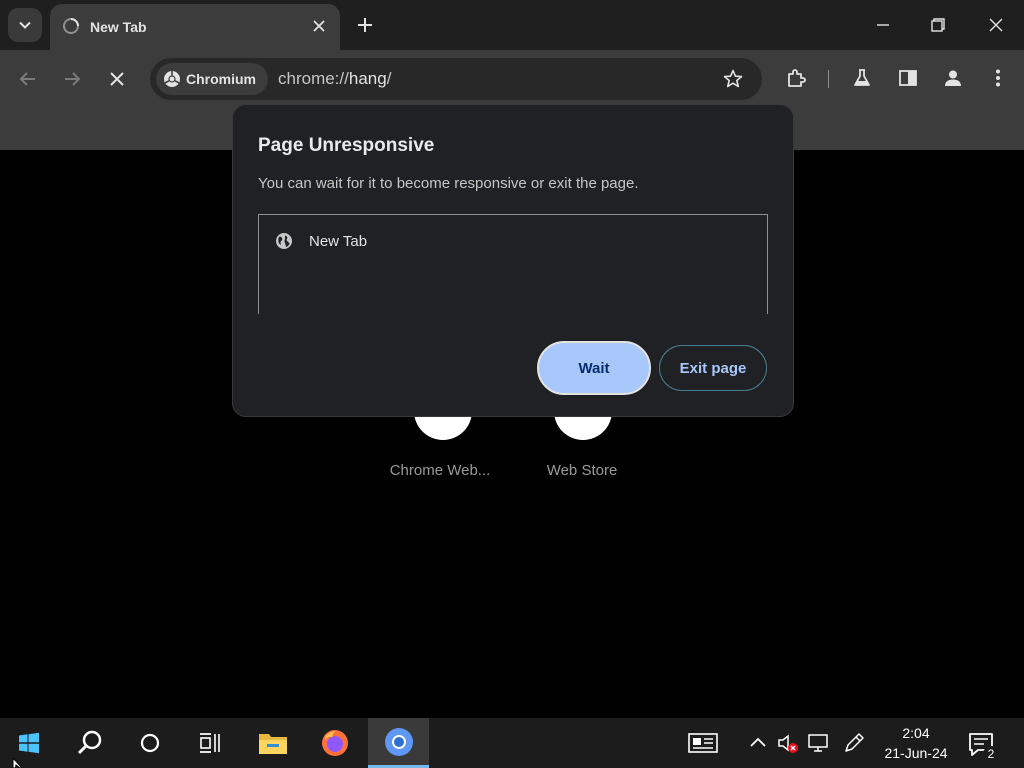  I want to click on toolbar: Chromium chrome://hang/, so click(512, 79).